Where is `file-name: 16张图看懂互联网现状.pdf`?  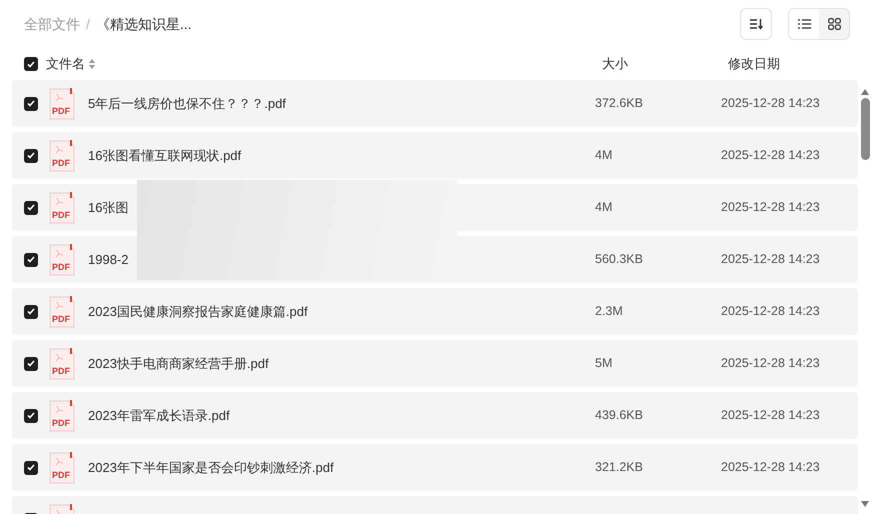
file-name: 16张图看懂互联网现状.pdf is located at coordinates (165, 155).